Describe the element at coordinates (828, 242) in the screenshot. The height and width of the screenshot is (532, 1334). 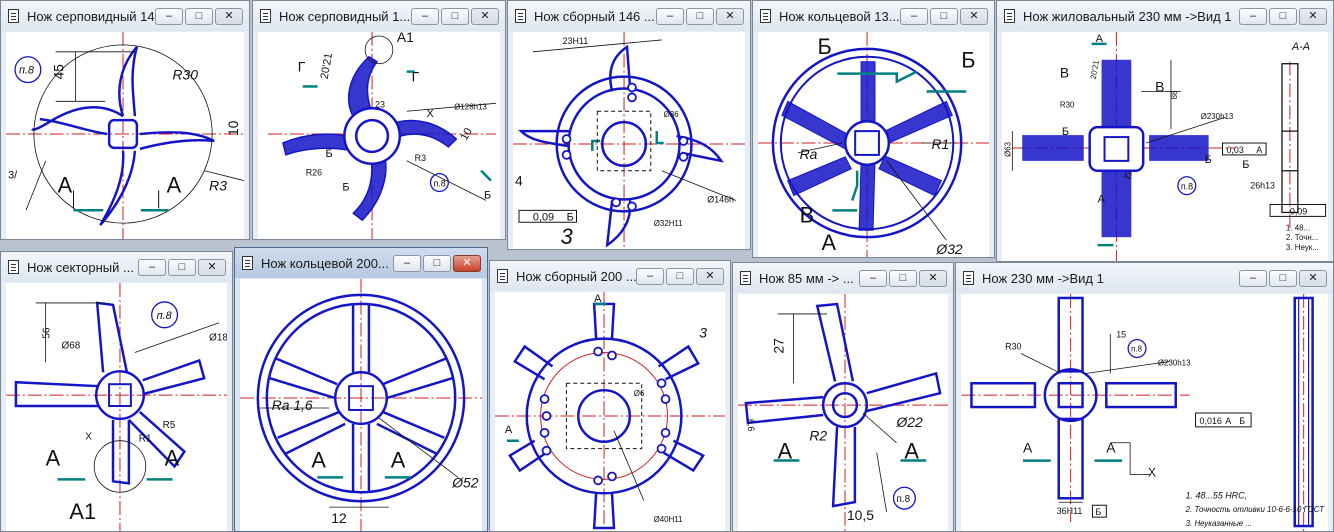
I see `section-label-lower: A` at that location.